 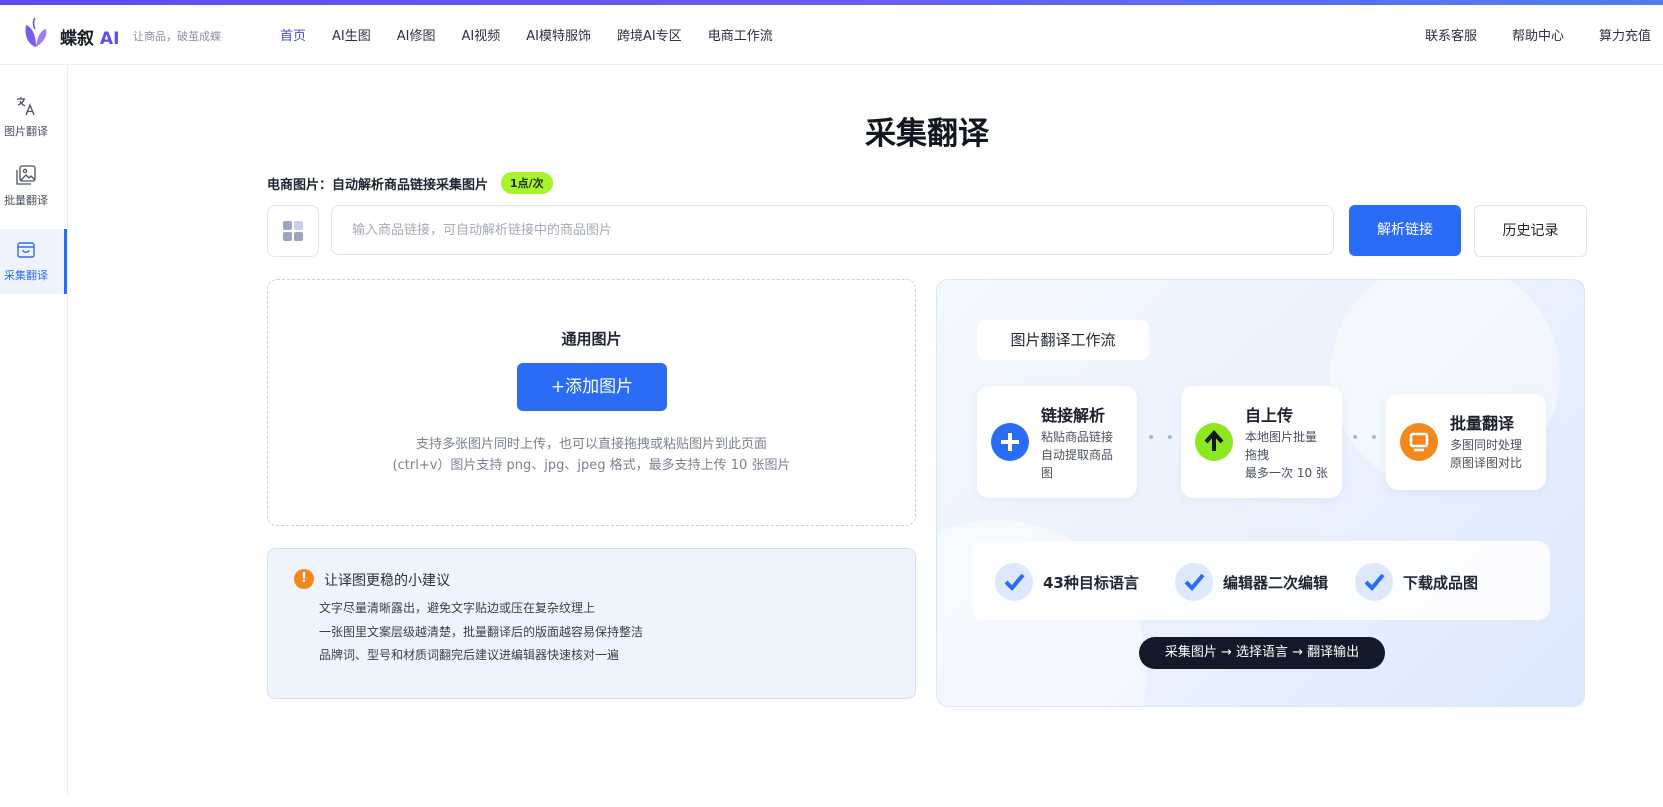 What do you see at coordinates (591, 339) in the screenshot?
I see `upload-title: 通用图片` at bounding box center [591, 339].